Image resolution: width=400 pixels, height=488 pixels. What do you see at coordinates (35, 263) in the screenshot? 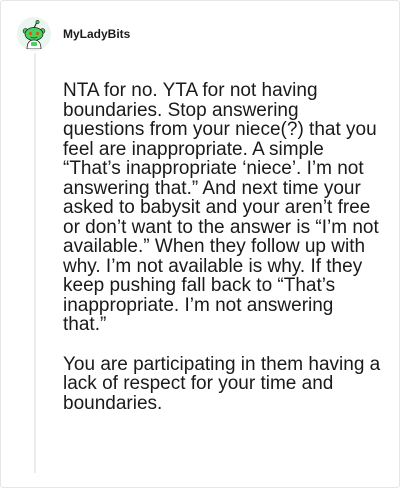
I see `thread-line` at bounding box center [35, 263].